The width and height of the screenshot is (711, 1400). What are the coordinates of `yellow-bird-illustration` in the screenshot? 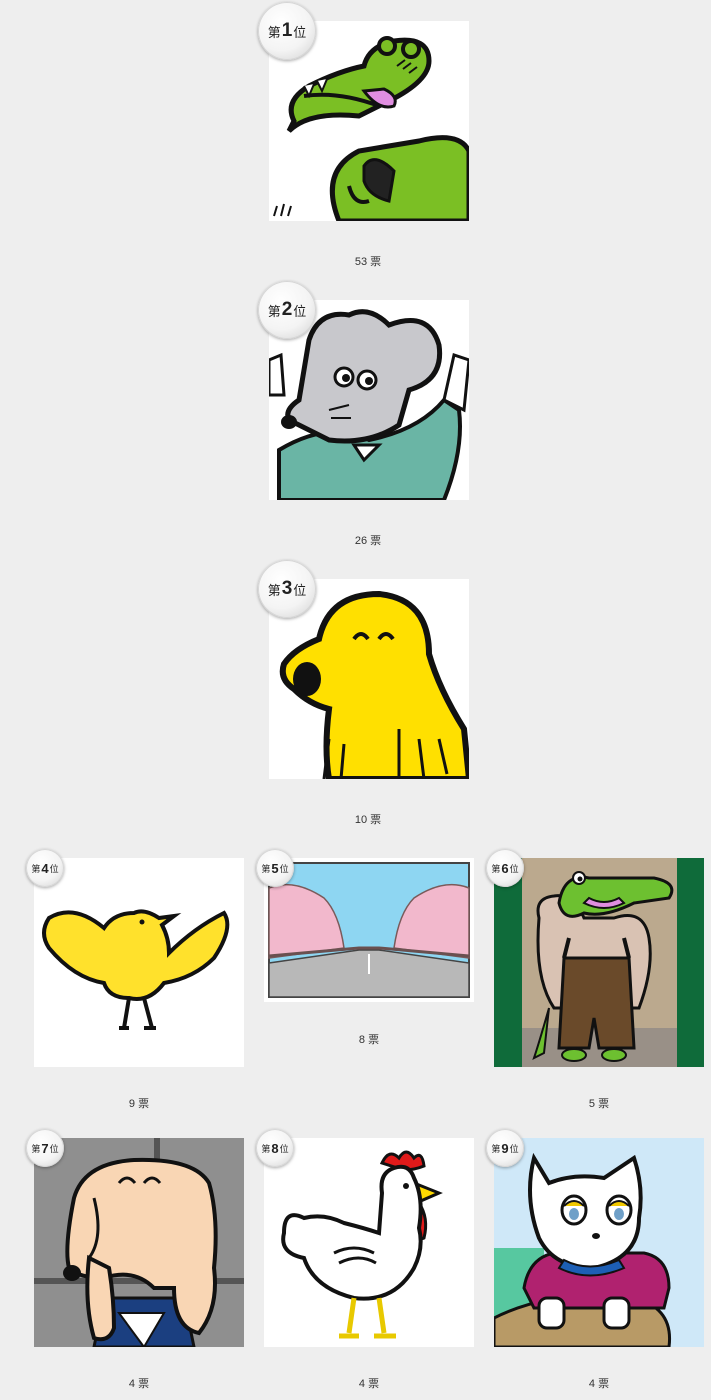 It's located at (139, 962).